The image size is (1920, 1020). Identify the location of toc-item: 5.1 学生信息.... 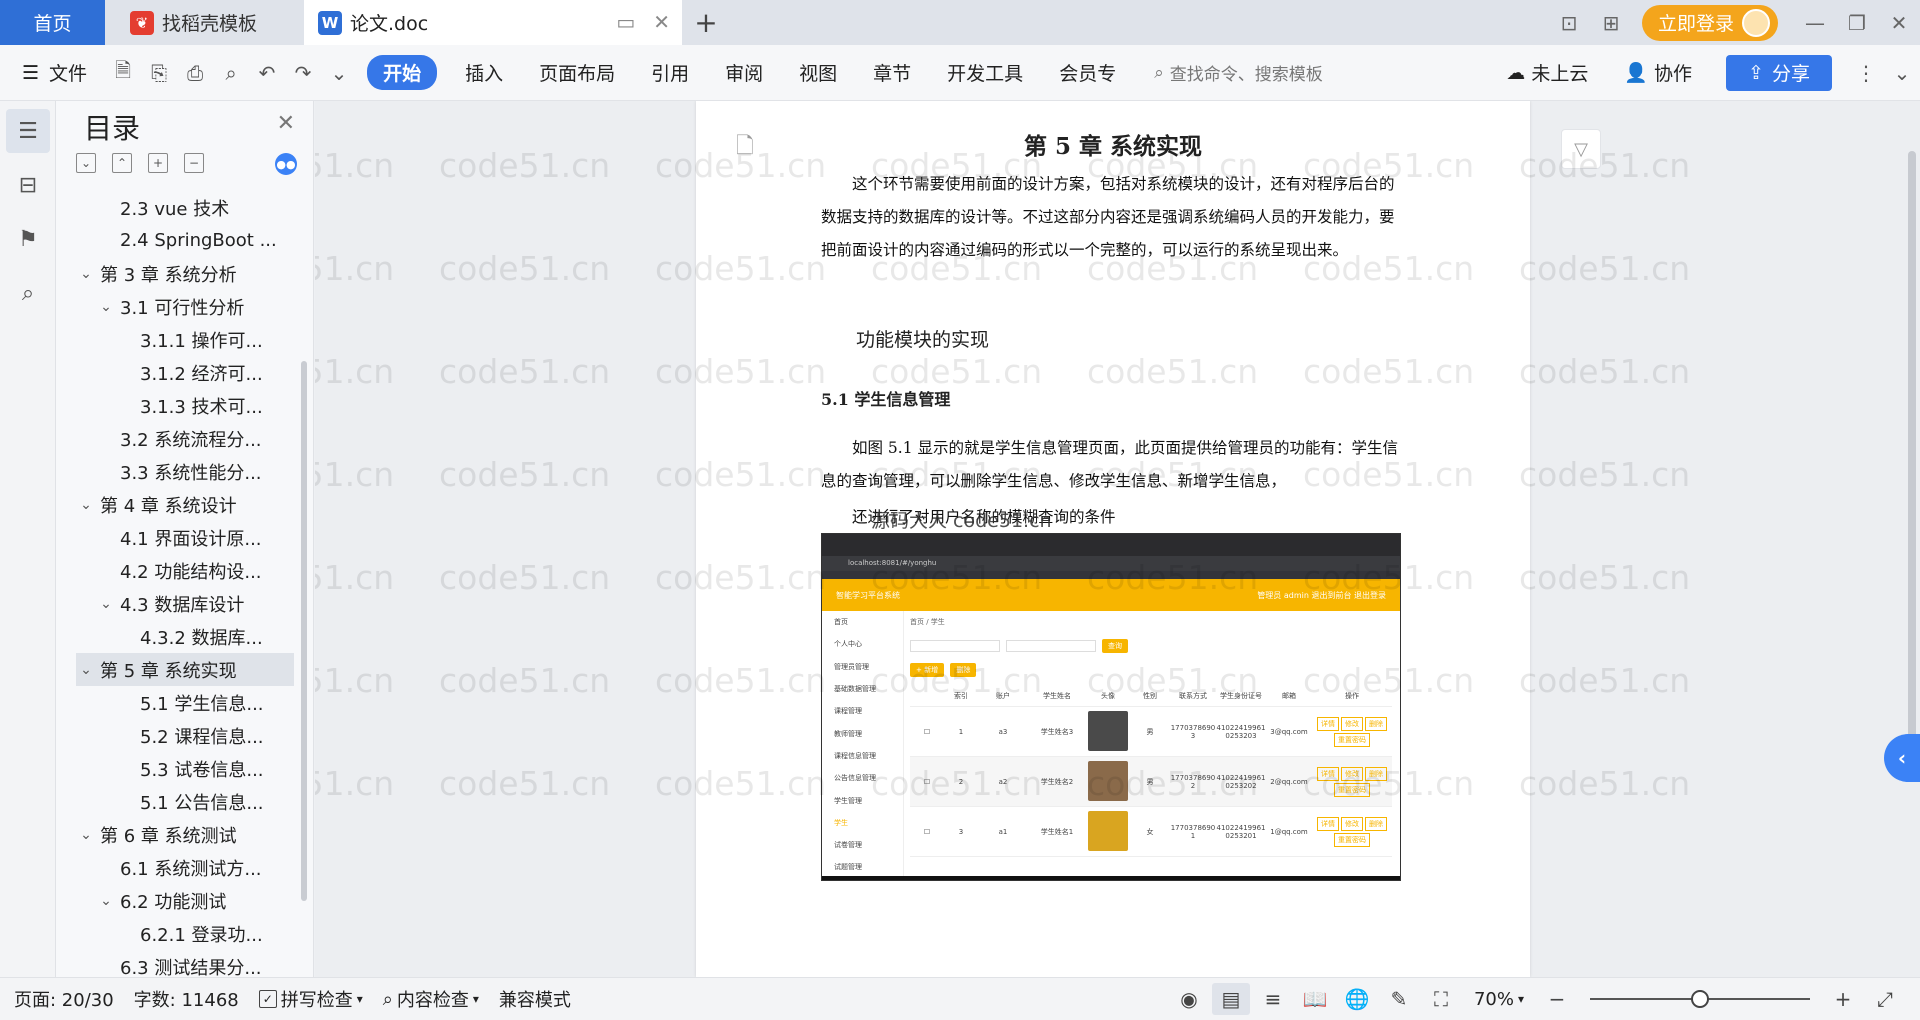
(185, 702).